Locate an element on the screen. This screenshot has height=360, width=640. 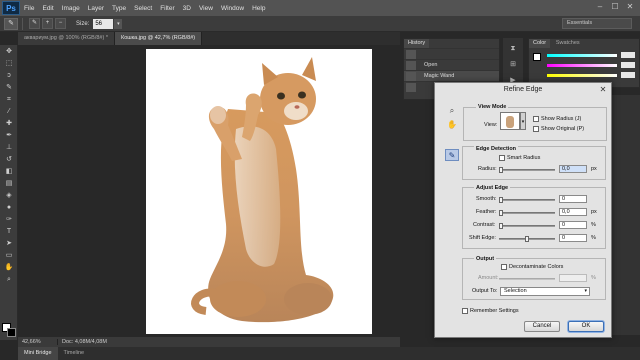
window-controls: – ☐ ✕ is located at coordinates (615, 7).